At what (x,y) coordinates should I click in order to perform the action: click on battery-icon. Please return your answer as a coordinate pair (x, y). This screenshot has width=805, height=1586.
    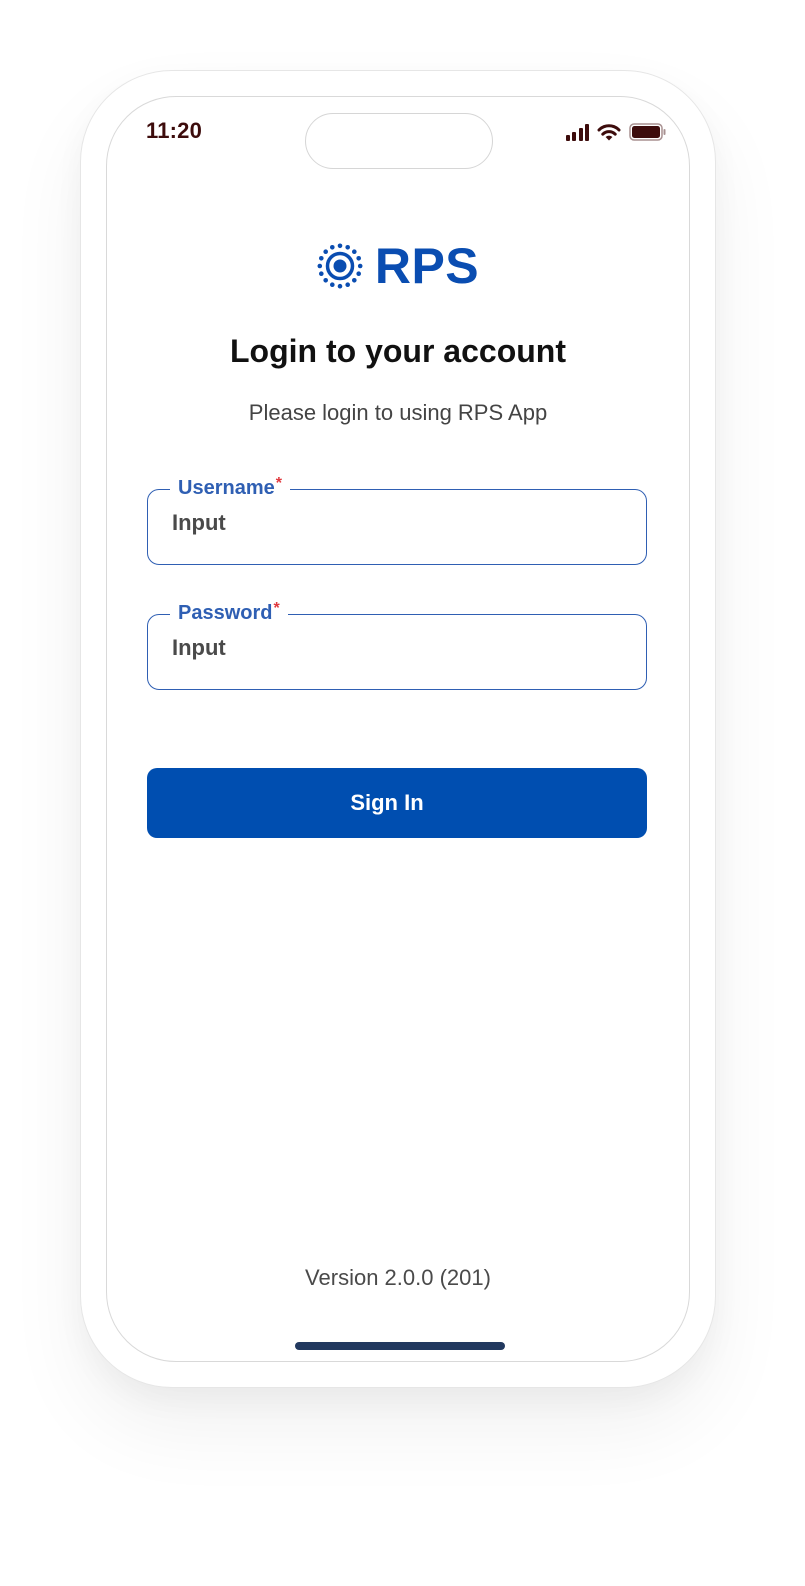
    Looking at the image, I should click on (648, 132).